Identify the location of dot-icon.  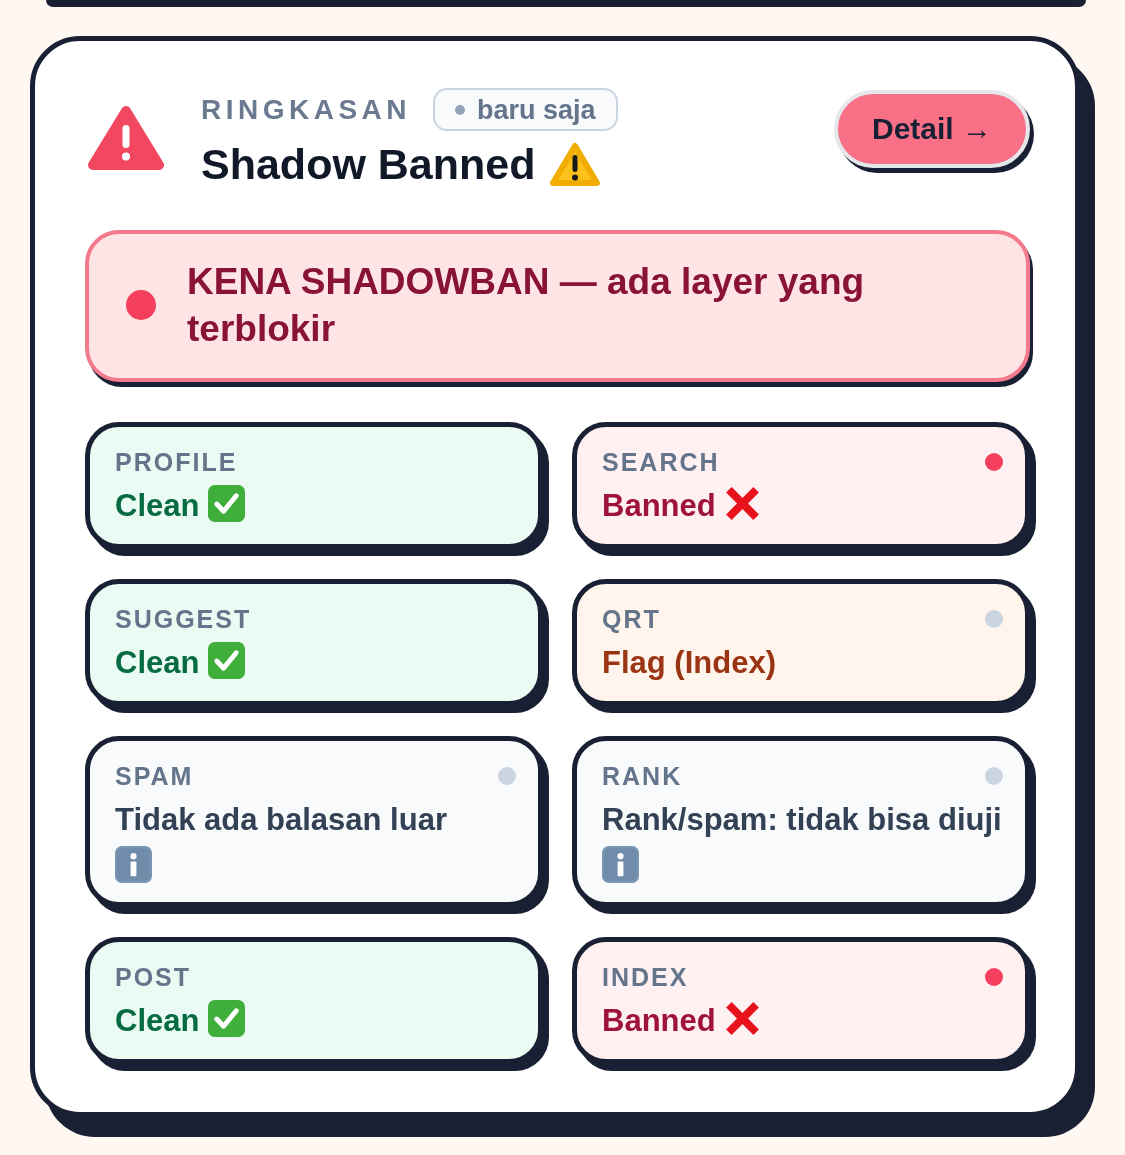
(460, 109).